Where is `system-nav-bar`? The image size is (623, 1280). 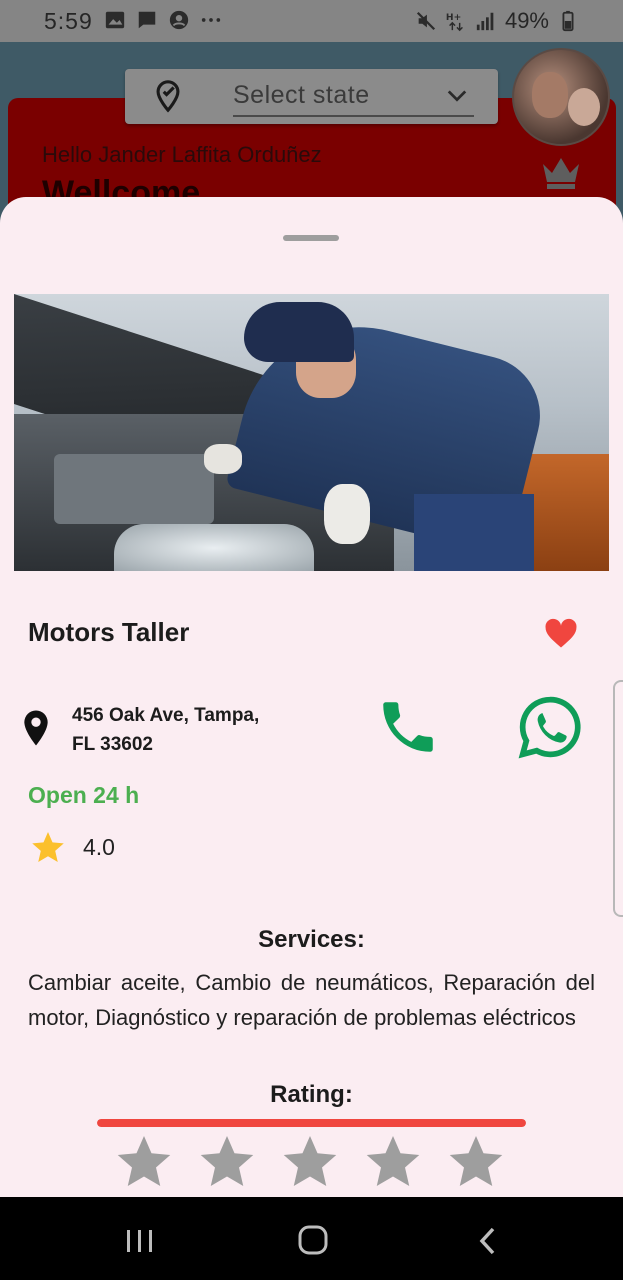 system-nav-bar is located at coordinates (311, 1238).